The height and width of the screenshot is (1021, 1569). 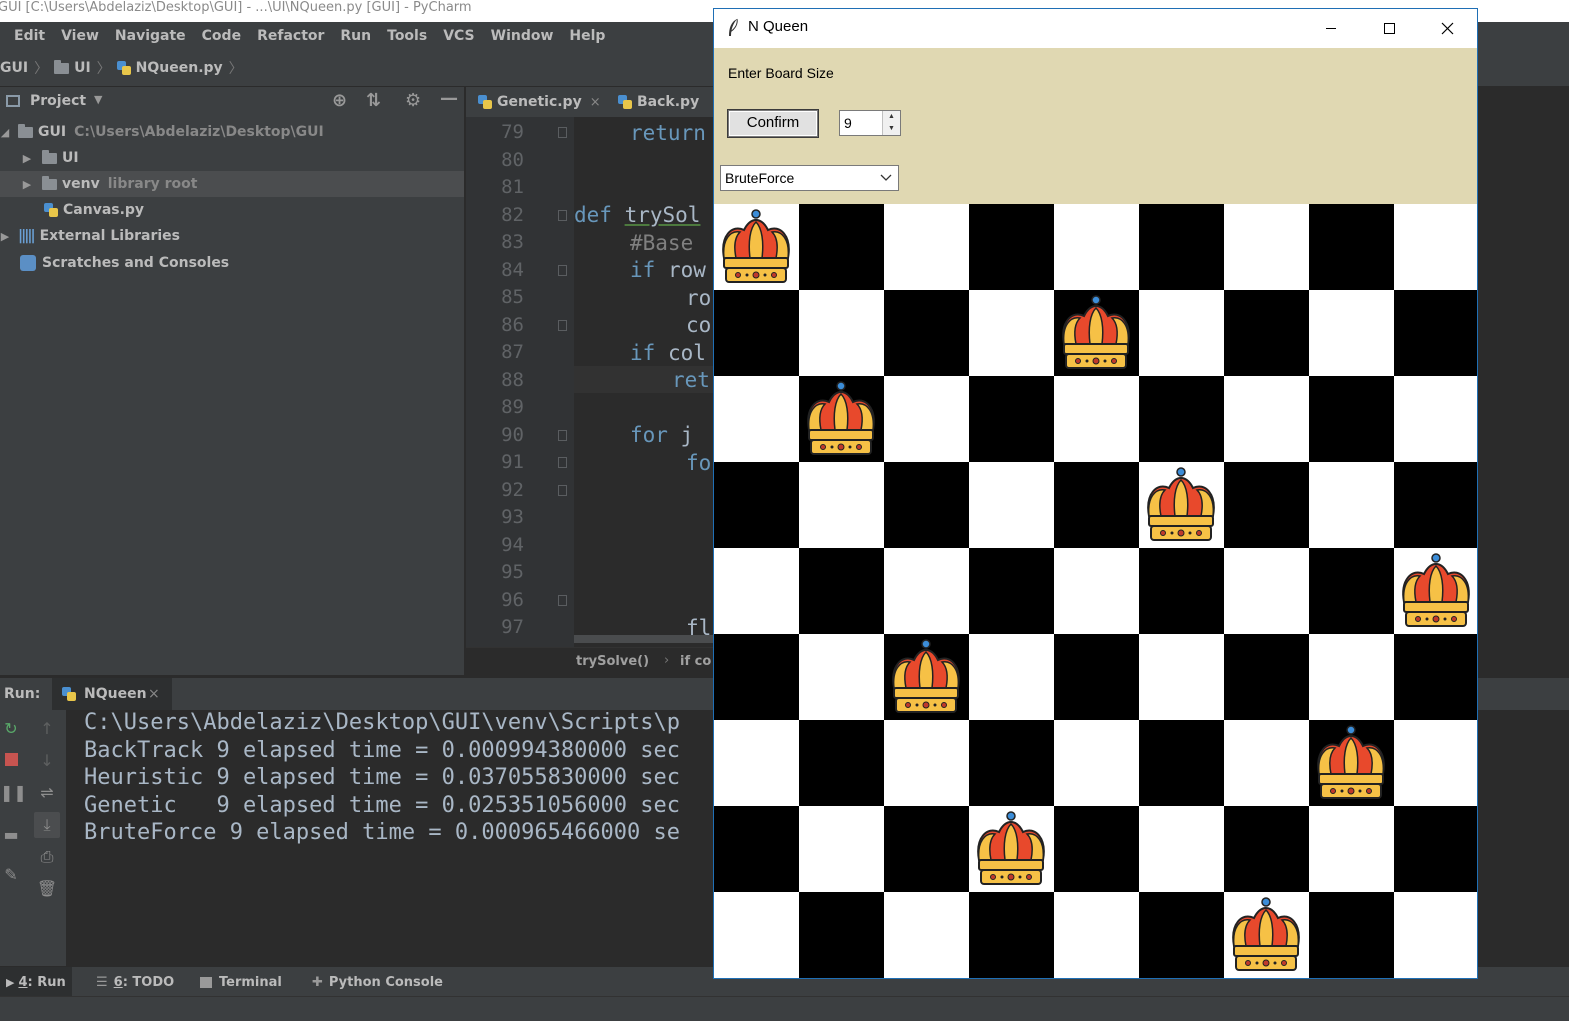 I want to click on close-button, so click(x=1447, y=28).